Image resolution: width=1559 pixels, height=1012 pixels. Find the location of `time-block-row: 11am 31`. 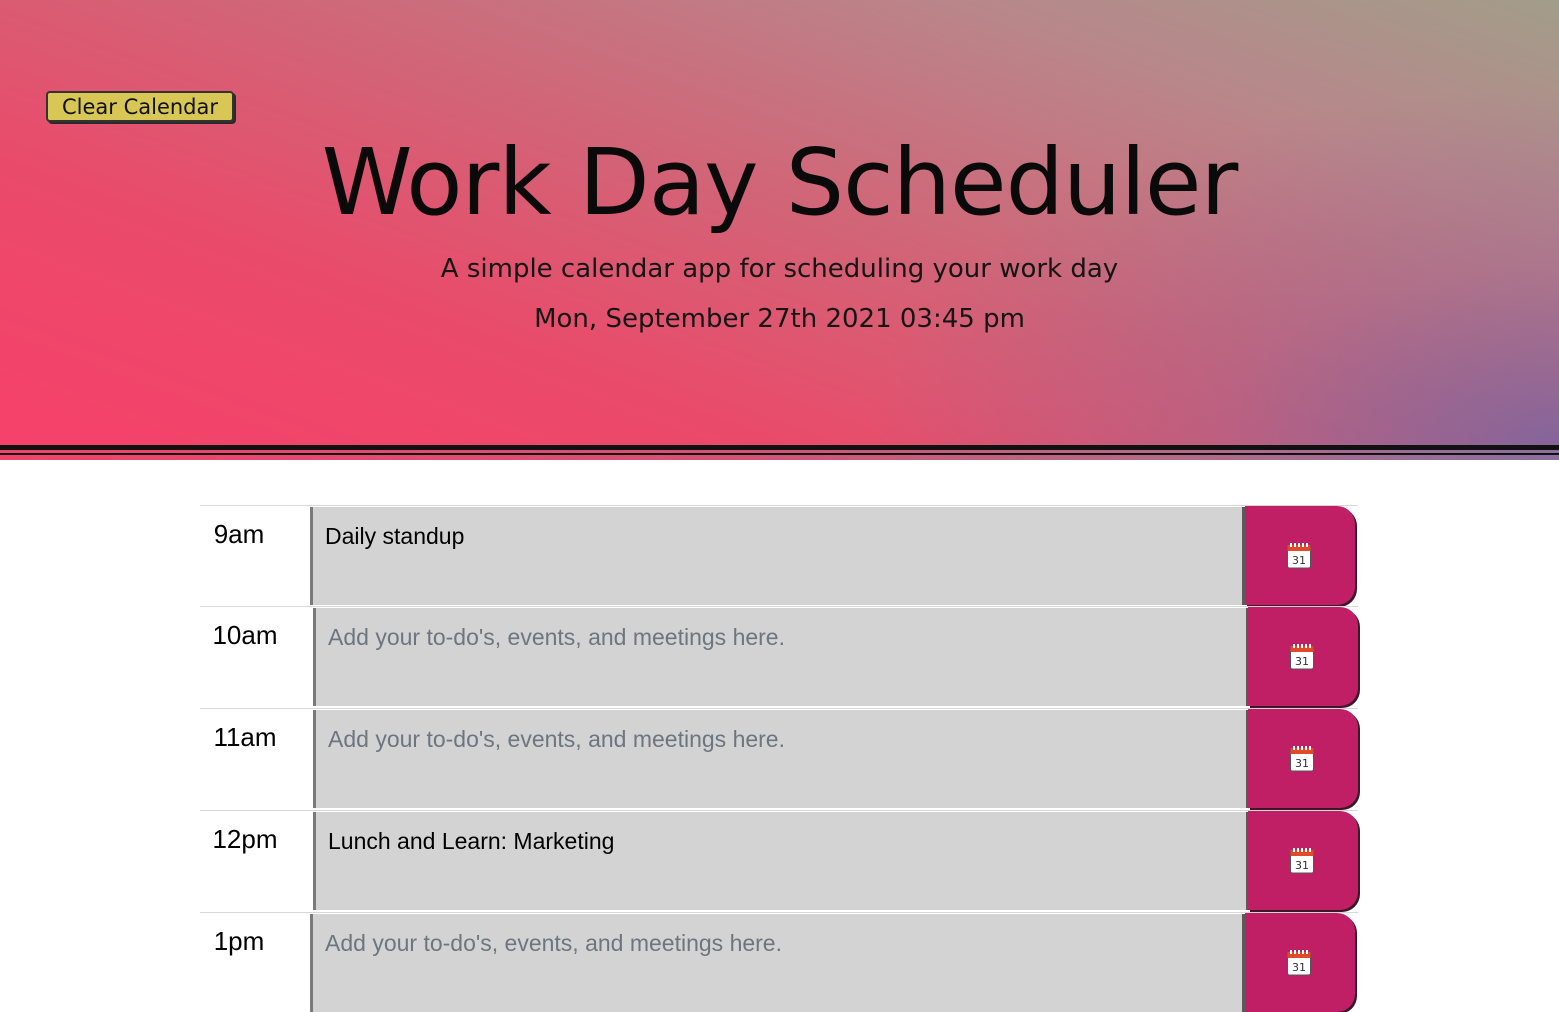

time-block-row: 11am 31 is located at coordinates (780, 758).